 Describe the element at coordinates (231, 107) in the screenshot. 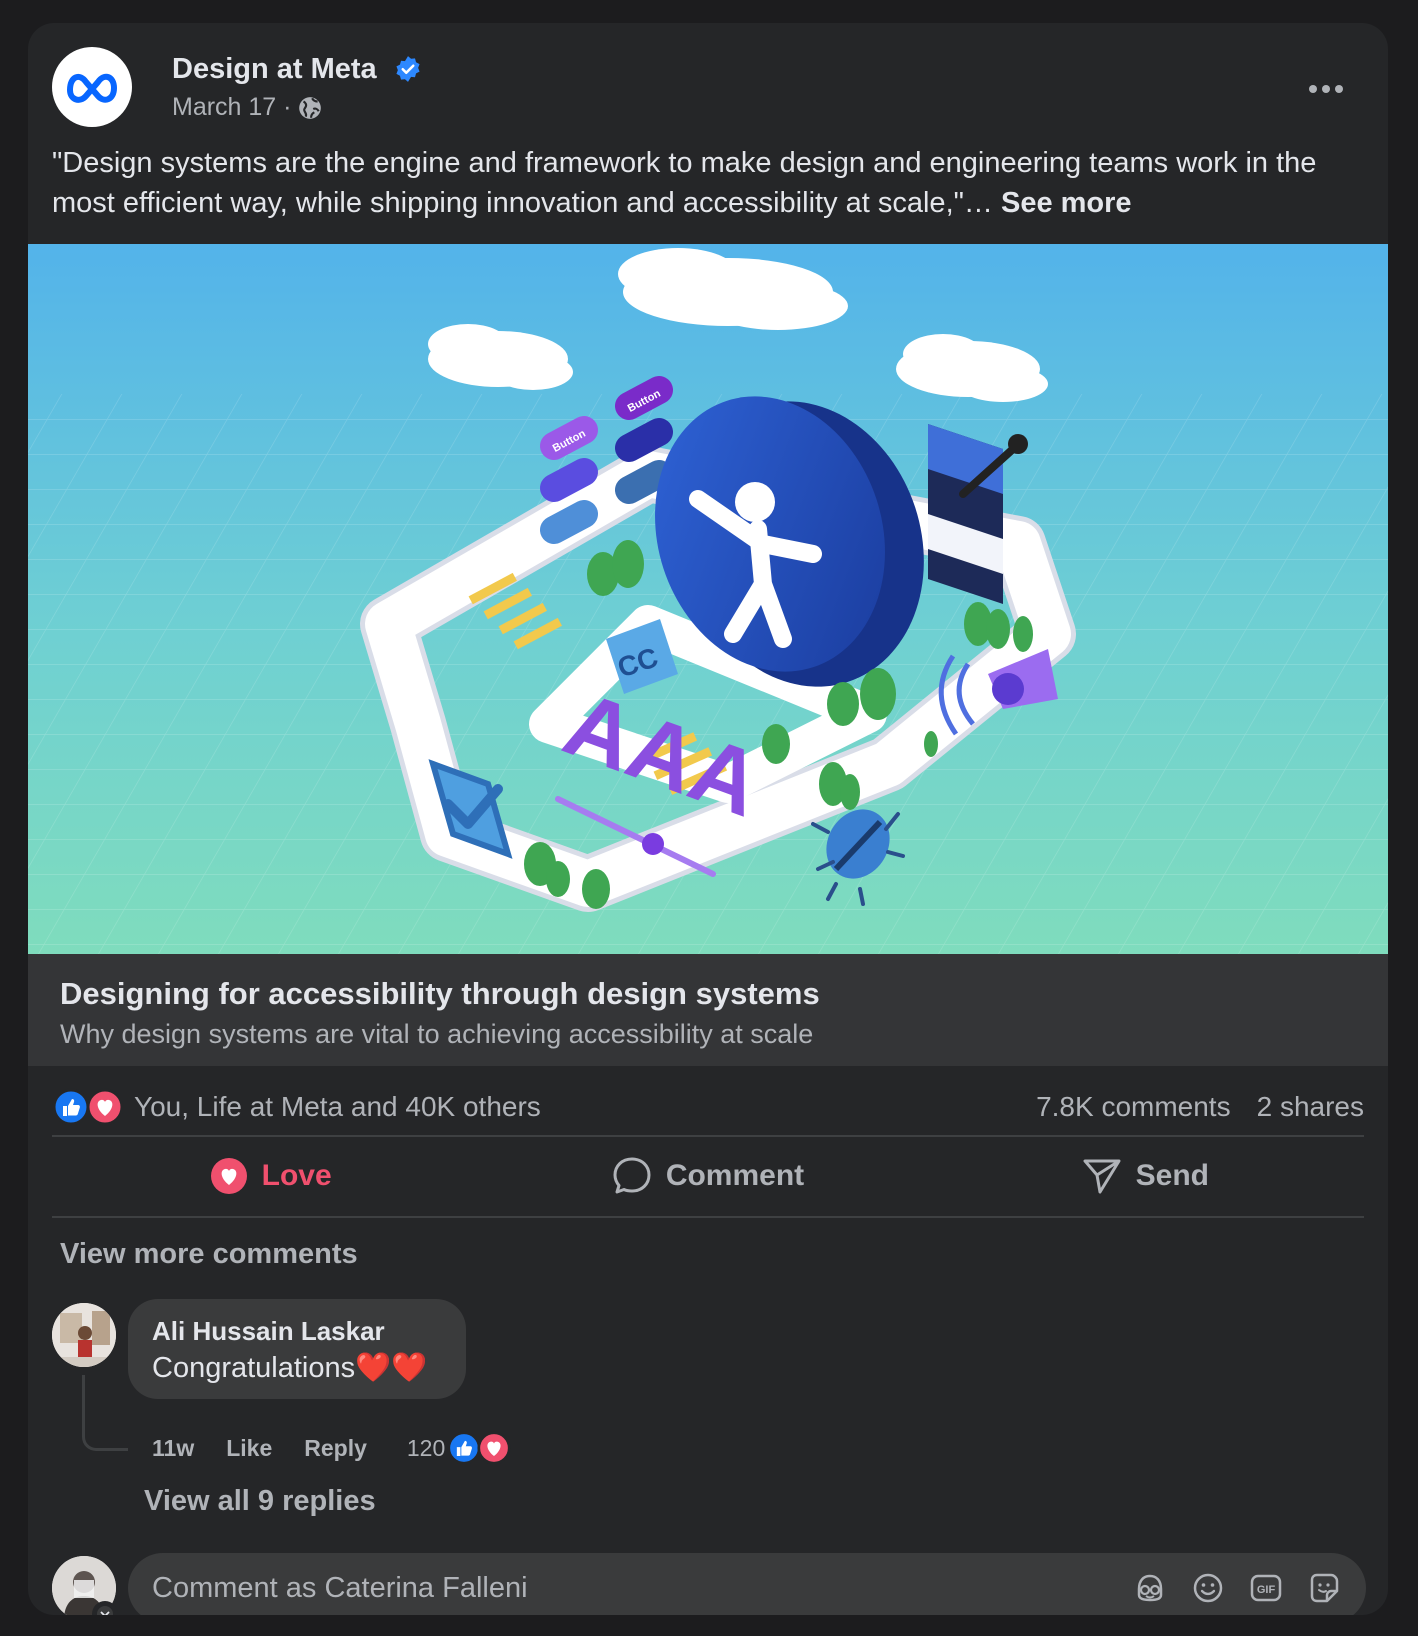

I see `post-date: March 17 ·` at that location.